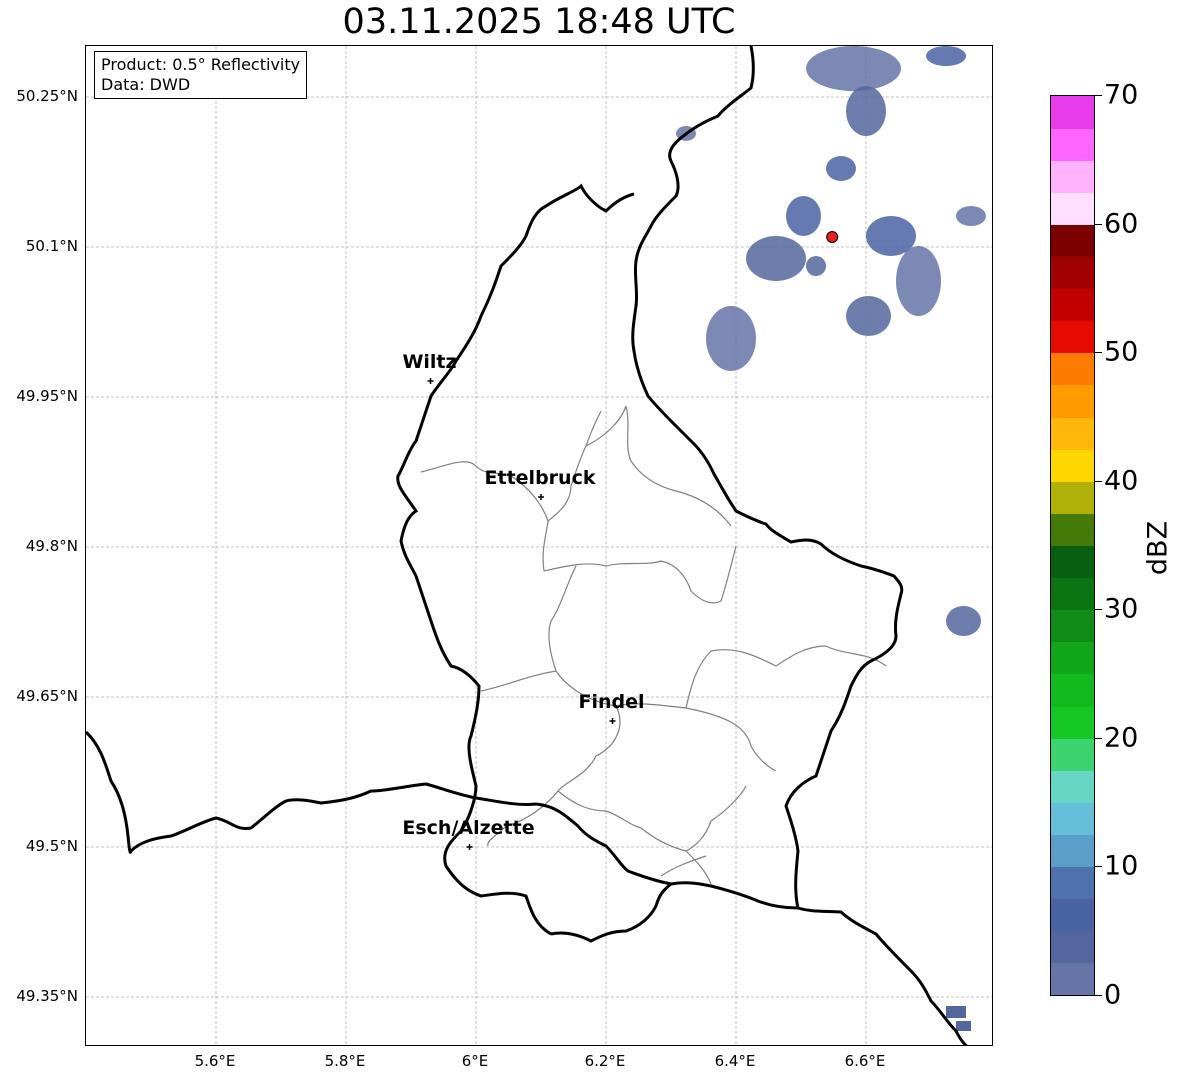 The image size is (1184, 1081). I want to click on lon-tick-label: 6°E, so click(475, 1061).